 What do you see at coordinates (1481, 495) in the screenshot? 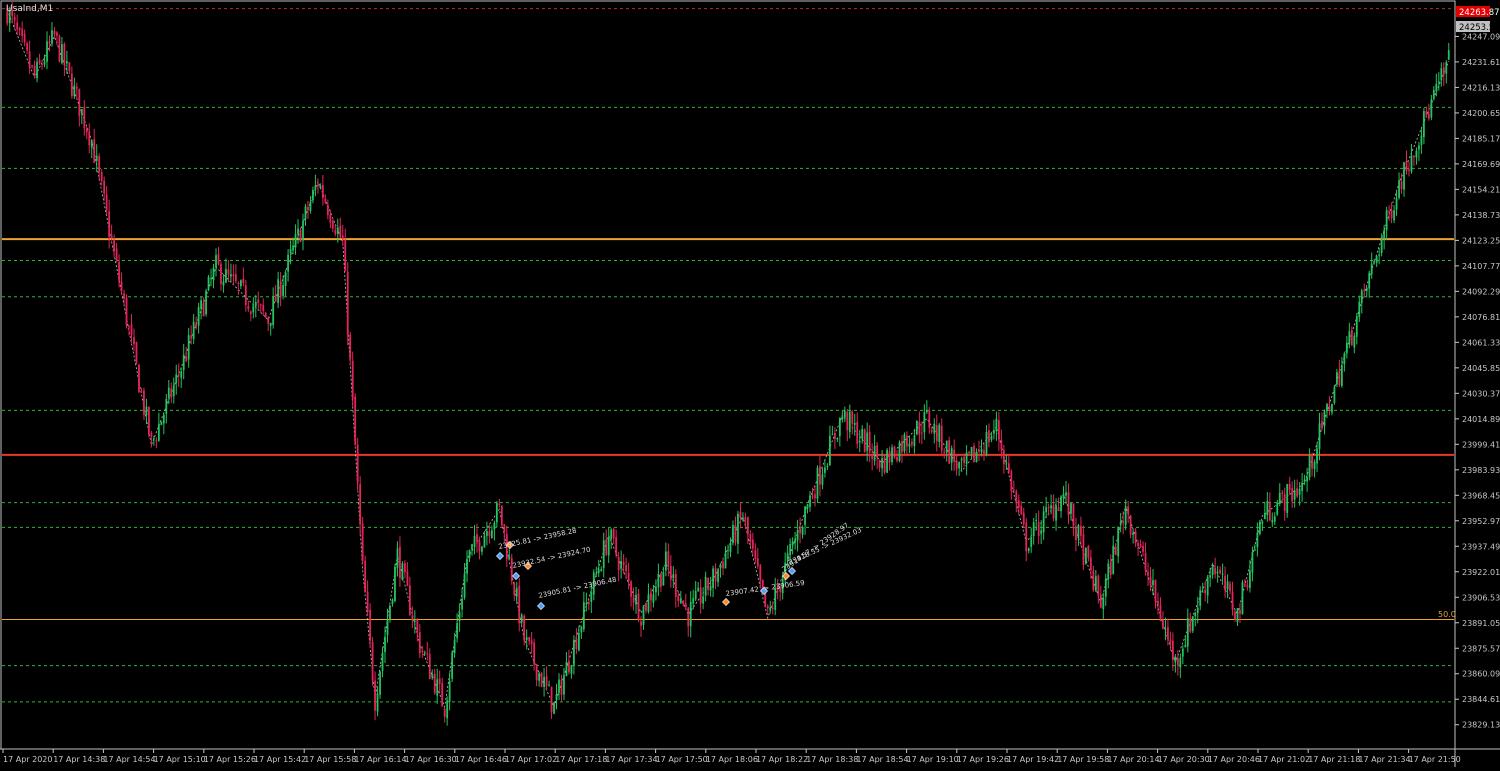
I see `y-tick-label: 23968.45` at bounding box center [1481, 495].